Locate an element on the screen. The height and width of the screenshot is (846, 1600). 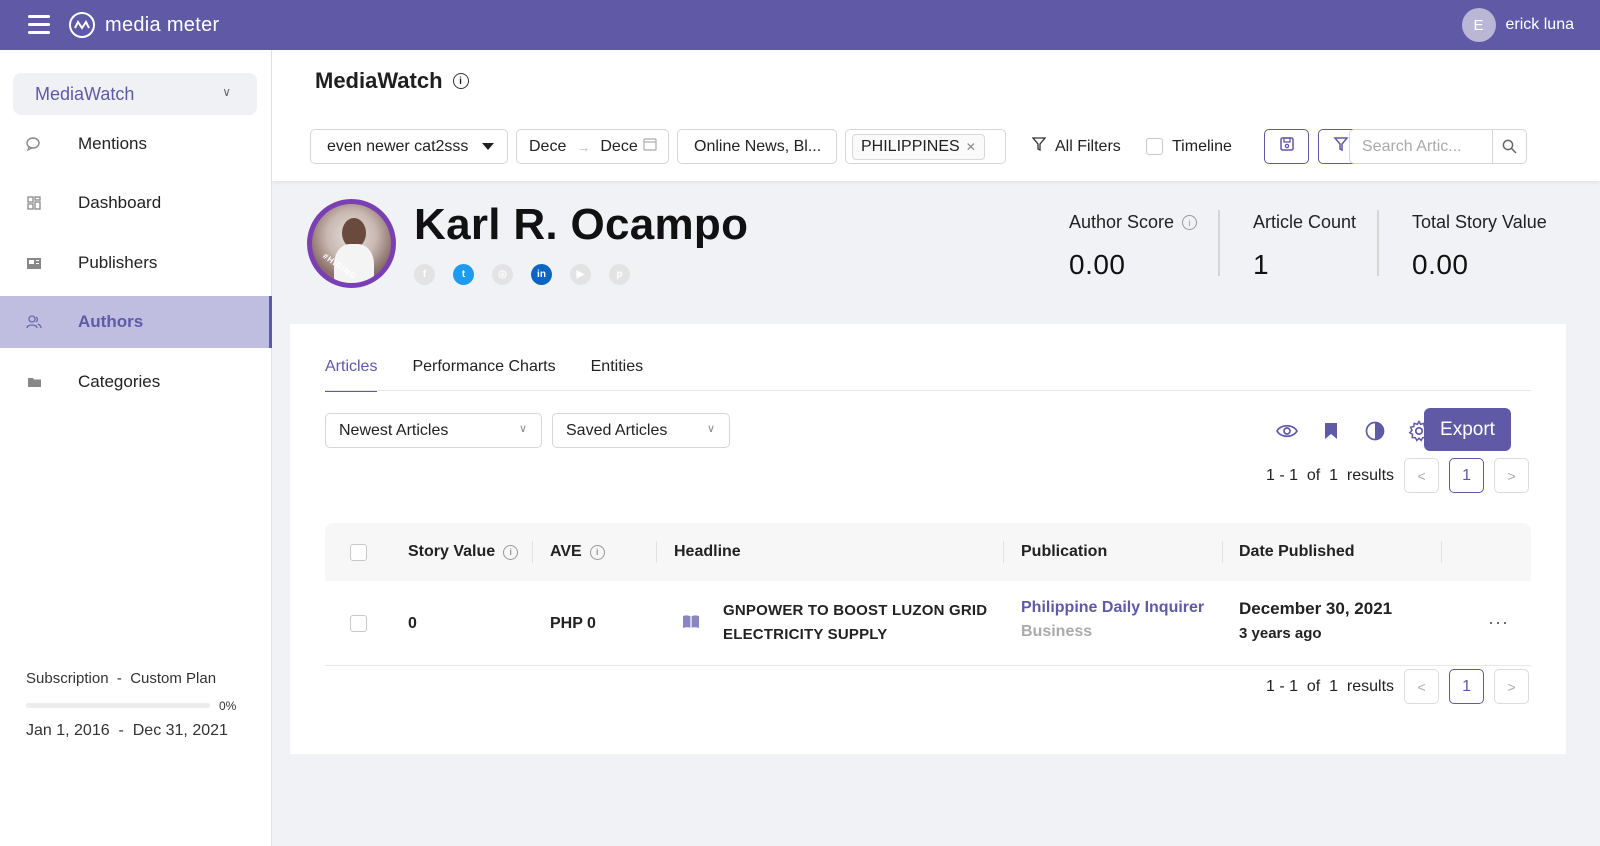
sidebar-item-publishers: Publishers is located at coordinates (136, 263).